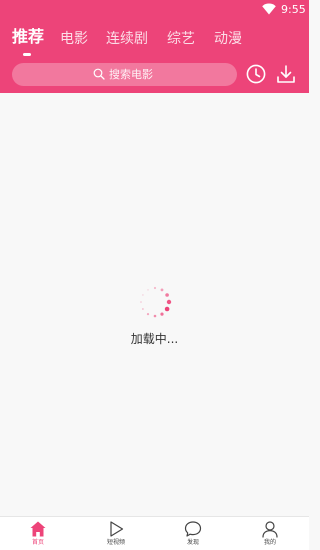  What do you see at coordinates (131, 74) in the screenshot?
I see `search-placeholder: 搜索电影` at bounding box center [131, 74].